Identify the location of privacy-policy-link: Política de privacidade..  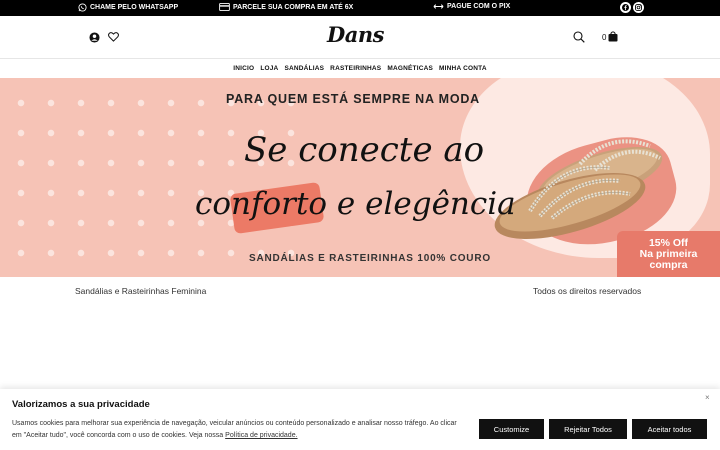
(261, 435).